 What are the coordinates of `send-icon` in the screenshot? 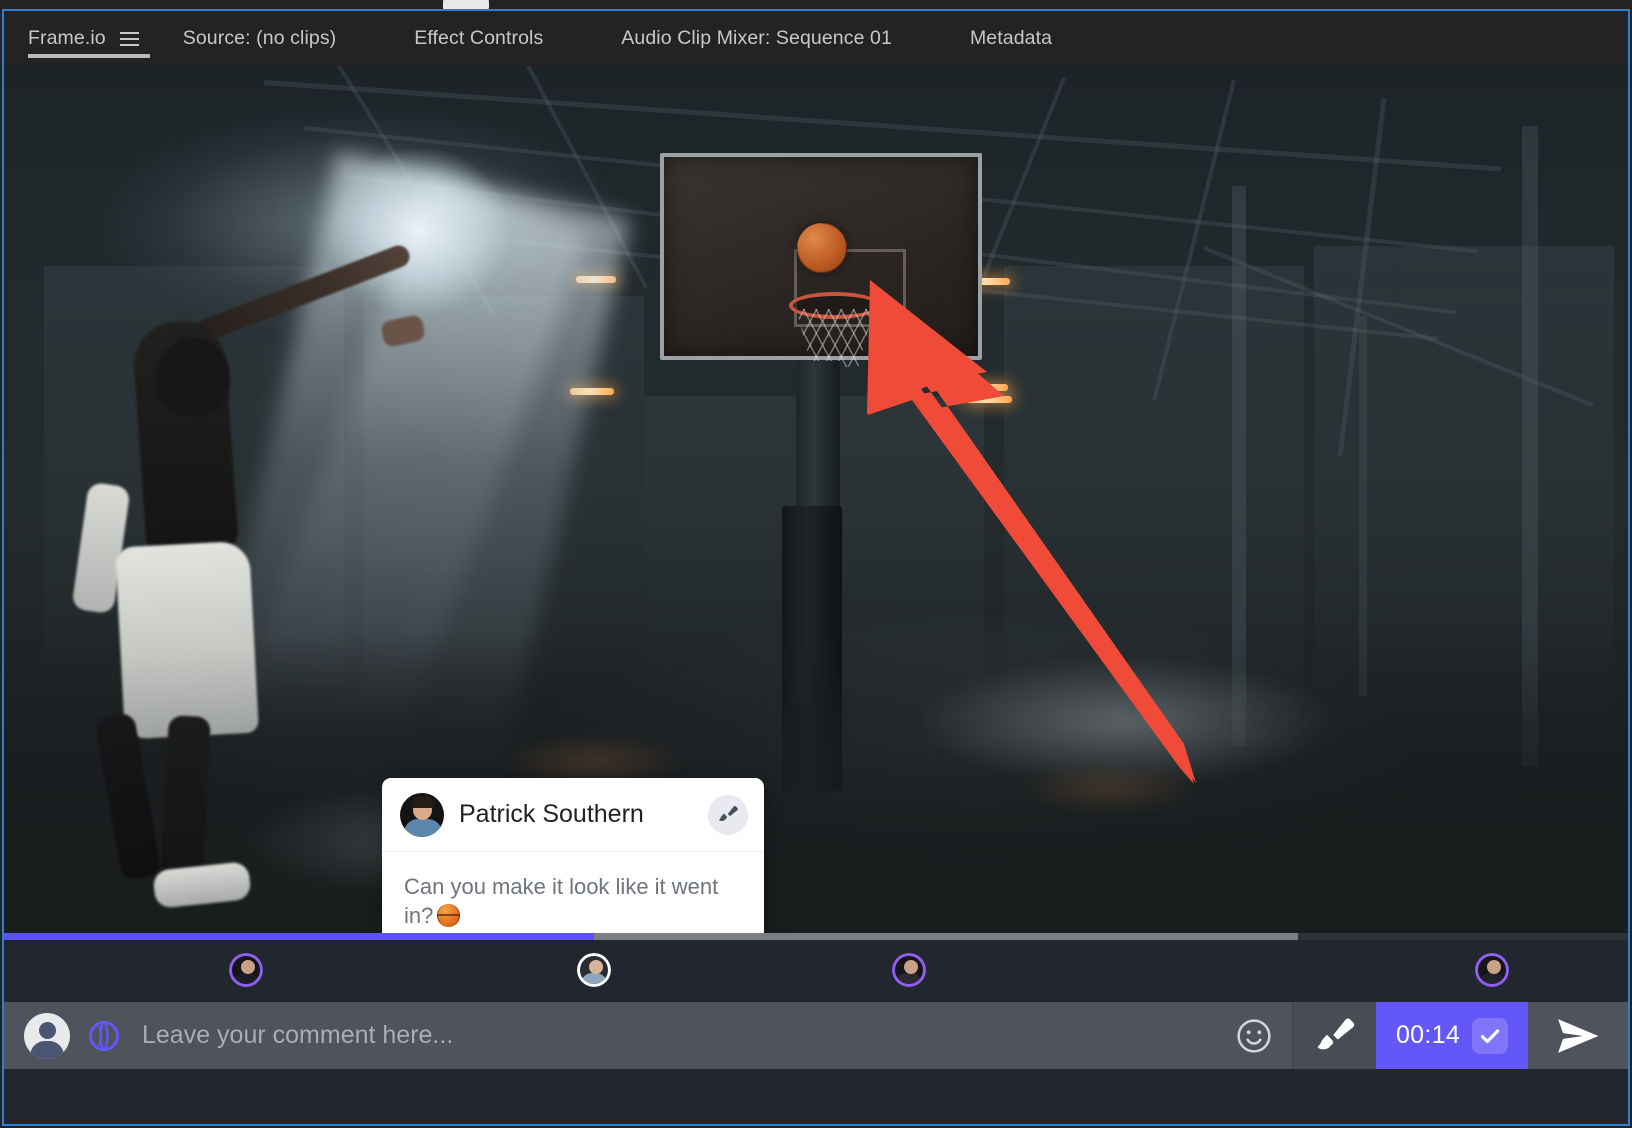 It's located at (1578, 1035).